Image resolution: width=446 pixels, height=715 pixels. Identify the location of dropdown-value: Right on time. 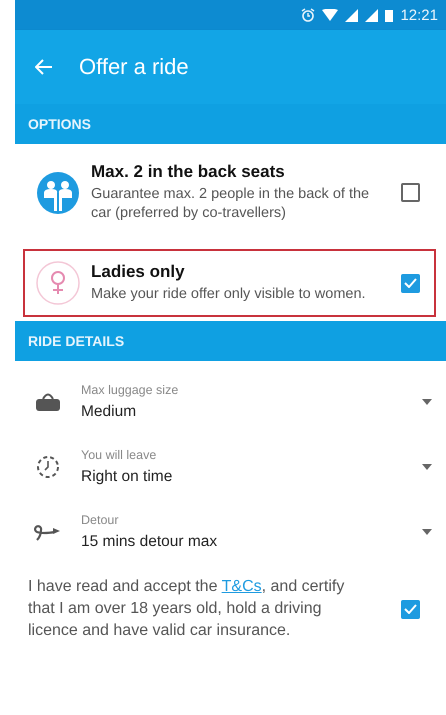
(251, 477).